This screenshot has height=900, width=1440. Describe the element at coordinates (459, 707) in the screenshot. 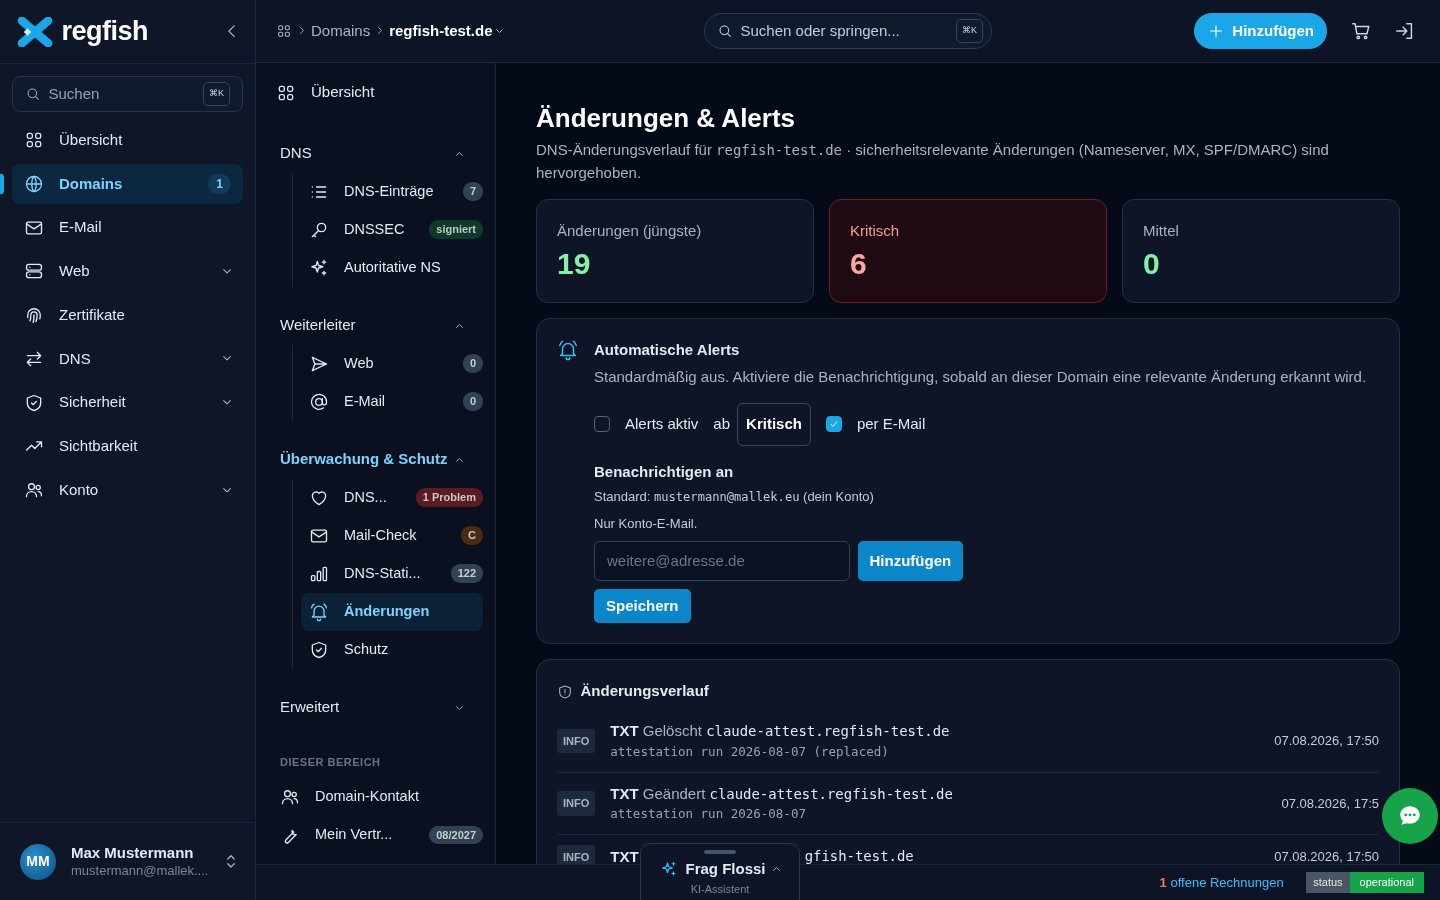

I see `chevron-down-icon` at that location.